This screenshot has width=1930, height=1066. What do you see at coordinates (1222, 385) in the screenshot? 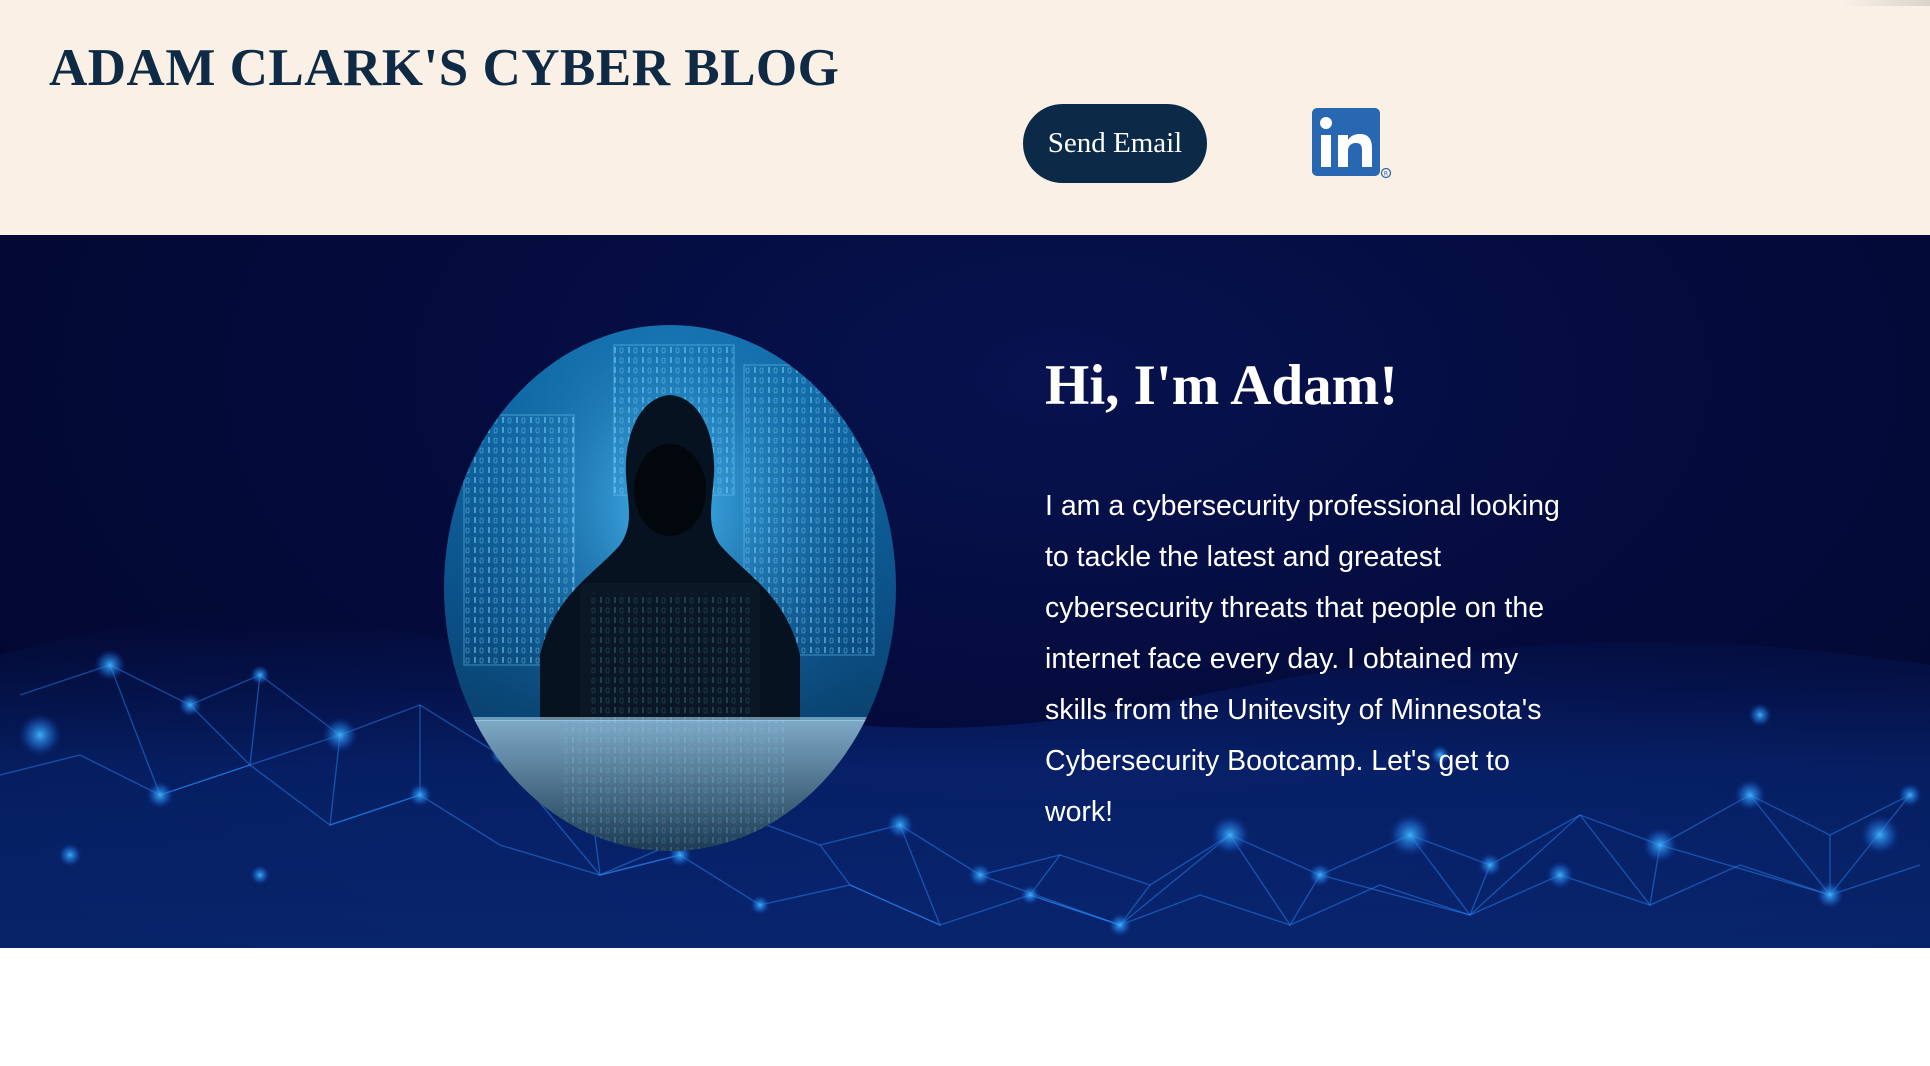
I see `hero-greeting: Hi, I'm Adam!` at bounding box center [1222, 385].